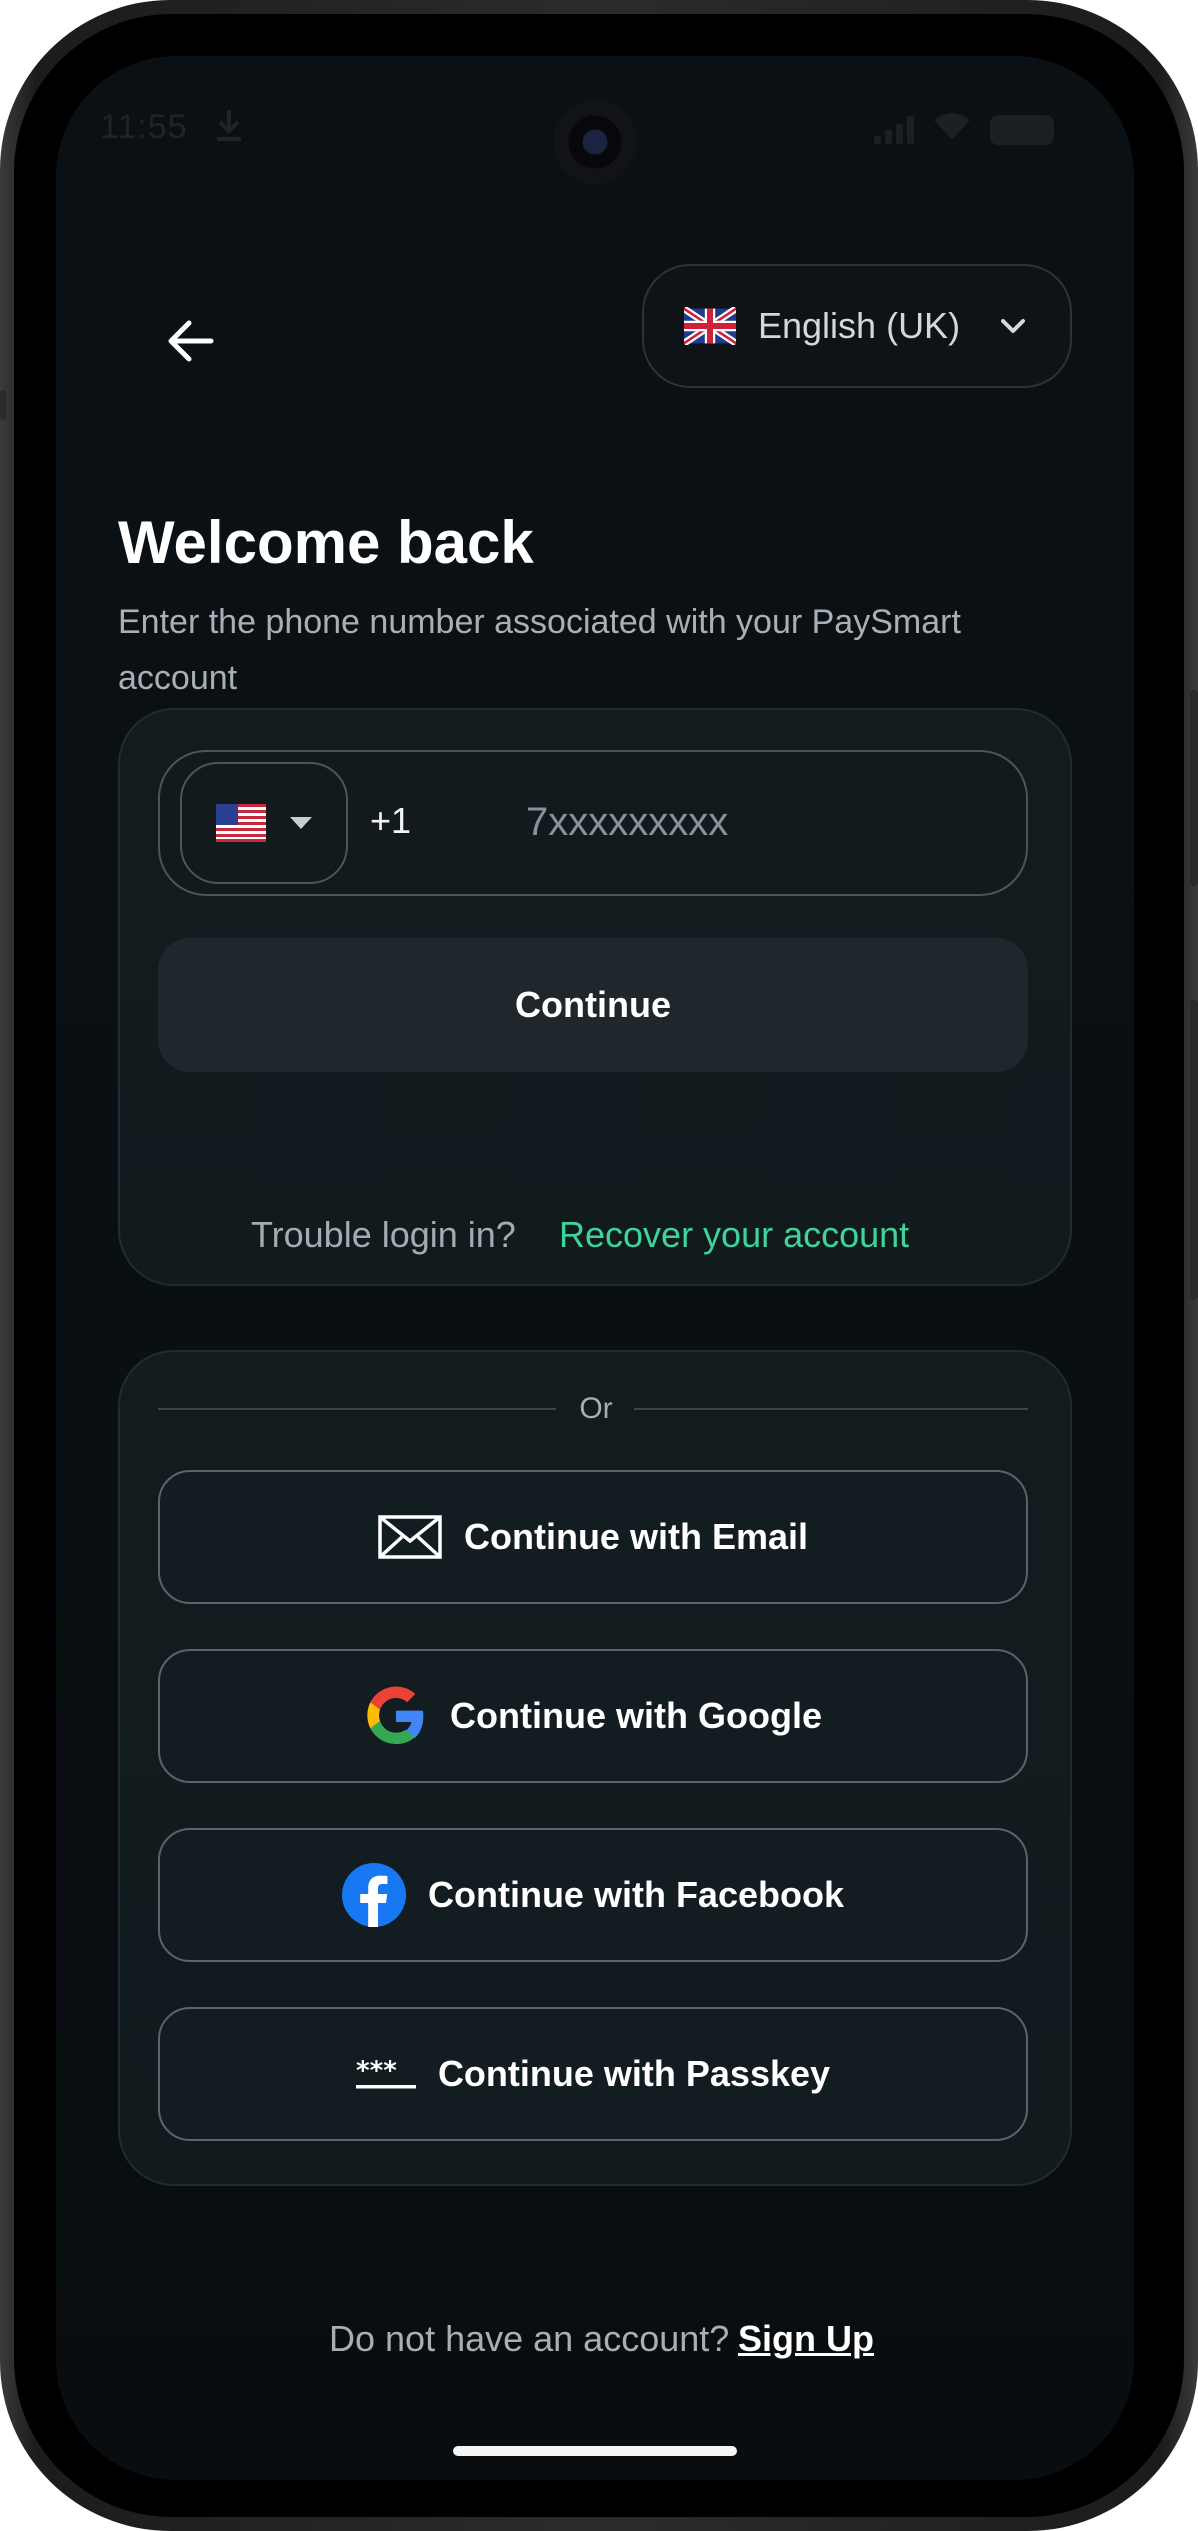 The height and width of the screenshot is (2531, 1198). Describe the element at coordinates (634, 2073) in the screenshot. I see `passkey-button-label: Continue with Passkey` at that location.